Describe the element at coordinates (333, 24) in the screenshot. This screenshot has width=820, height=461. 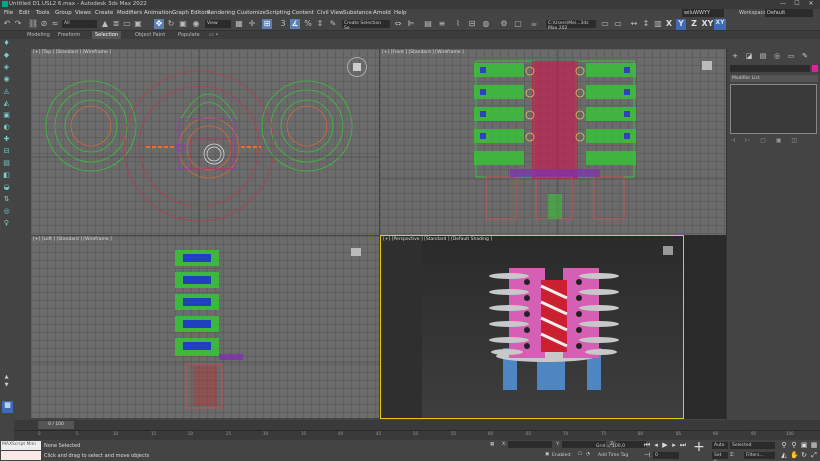
I see `named-selection-edit-icon: ✎` at that location.